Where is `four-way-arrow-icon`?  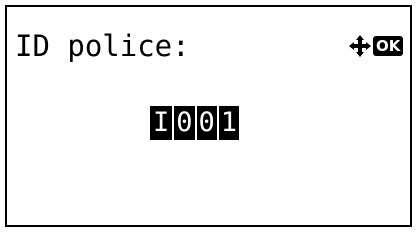 four-way-arrow-icon is located at coordinates (360, 46).